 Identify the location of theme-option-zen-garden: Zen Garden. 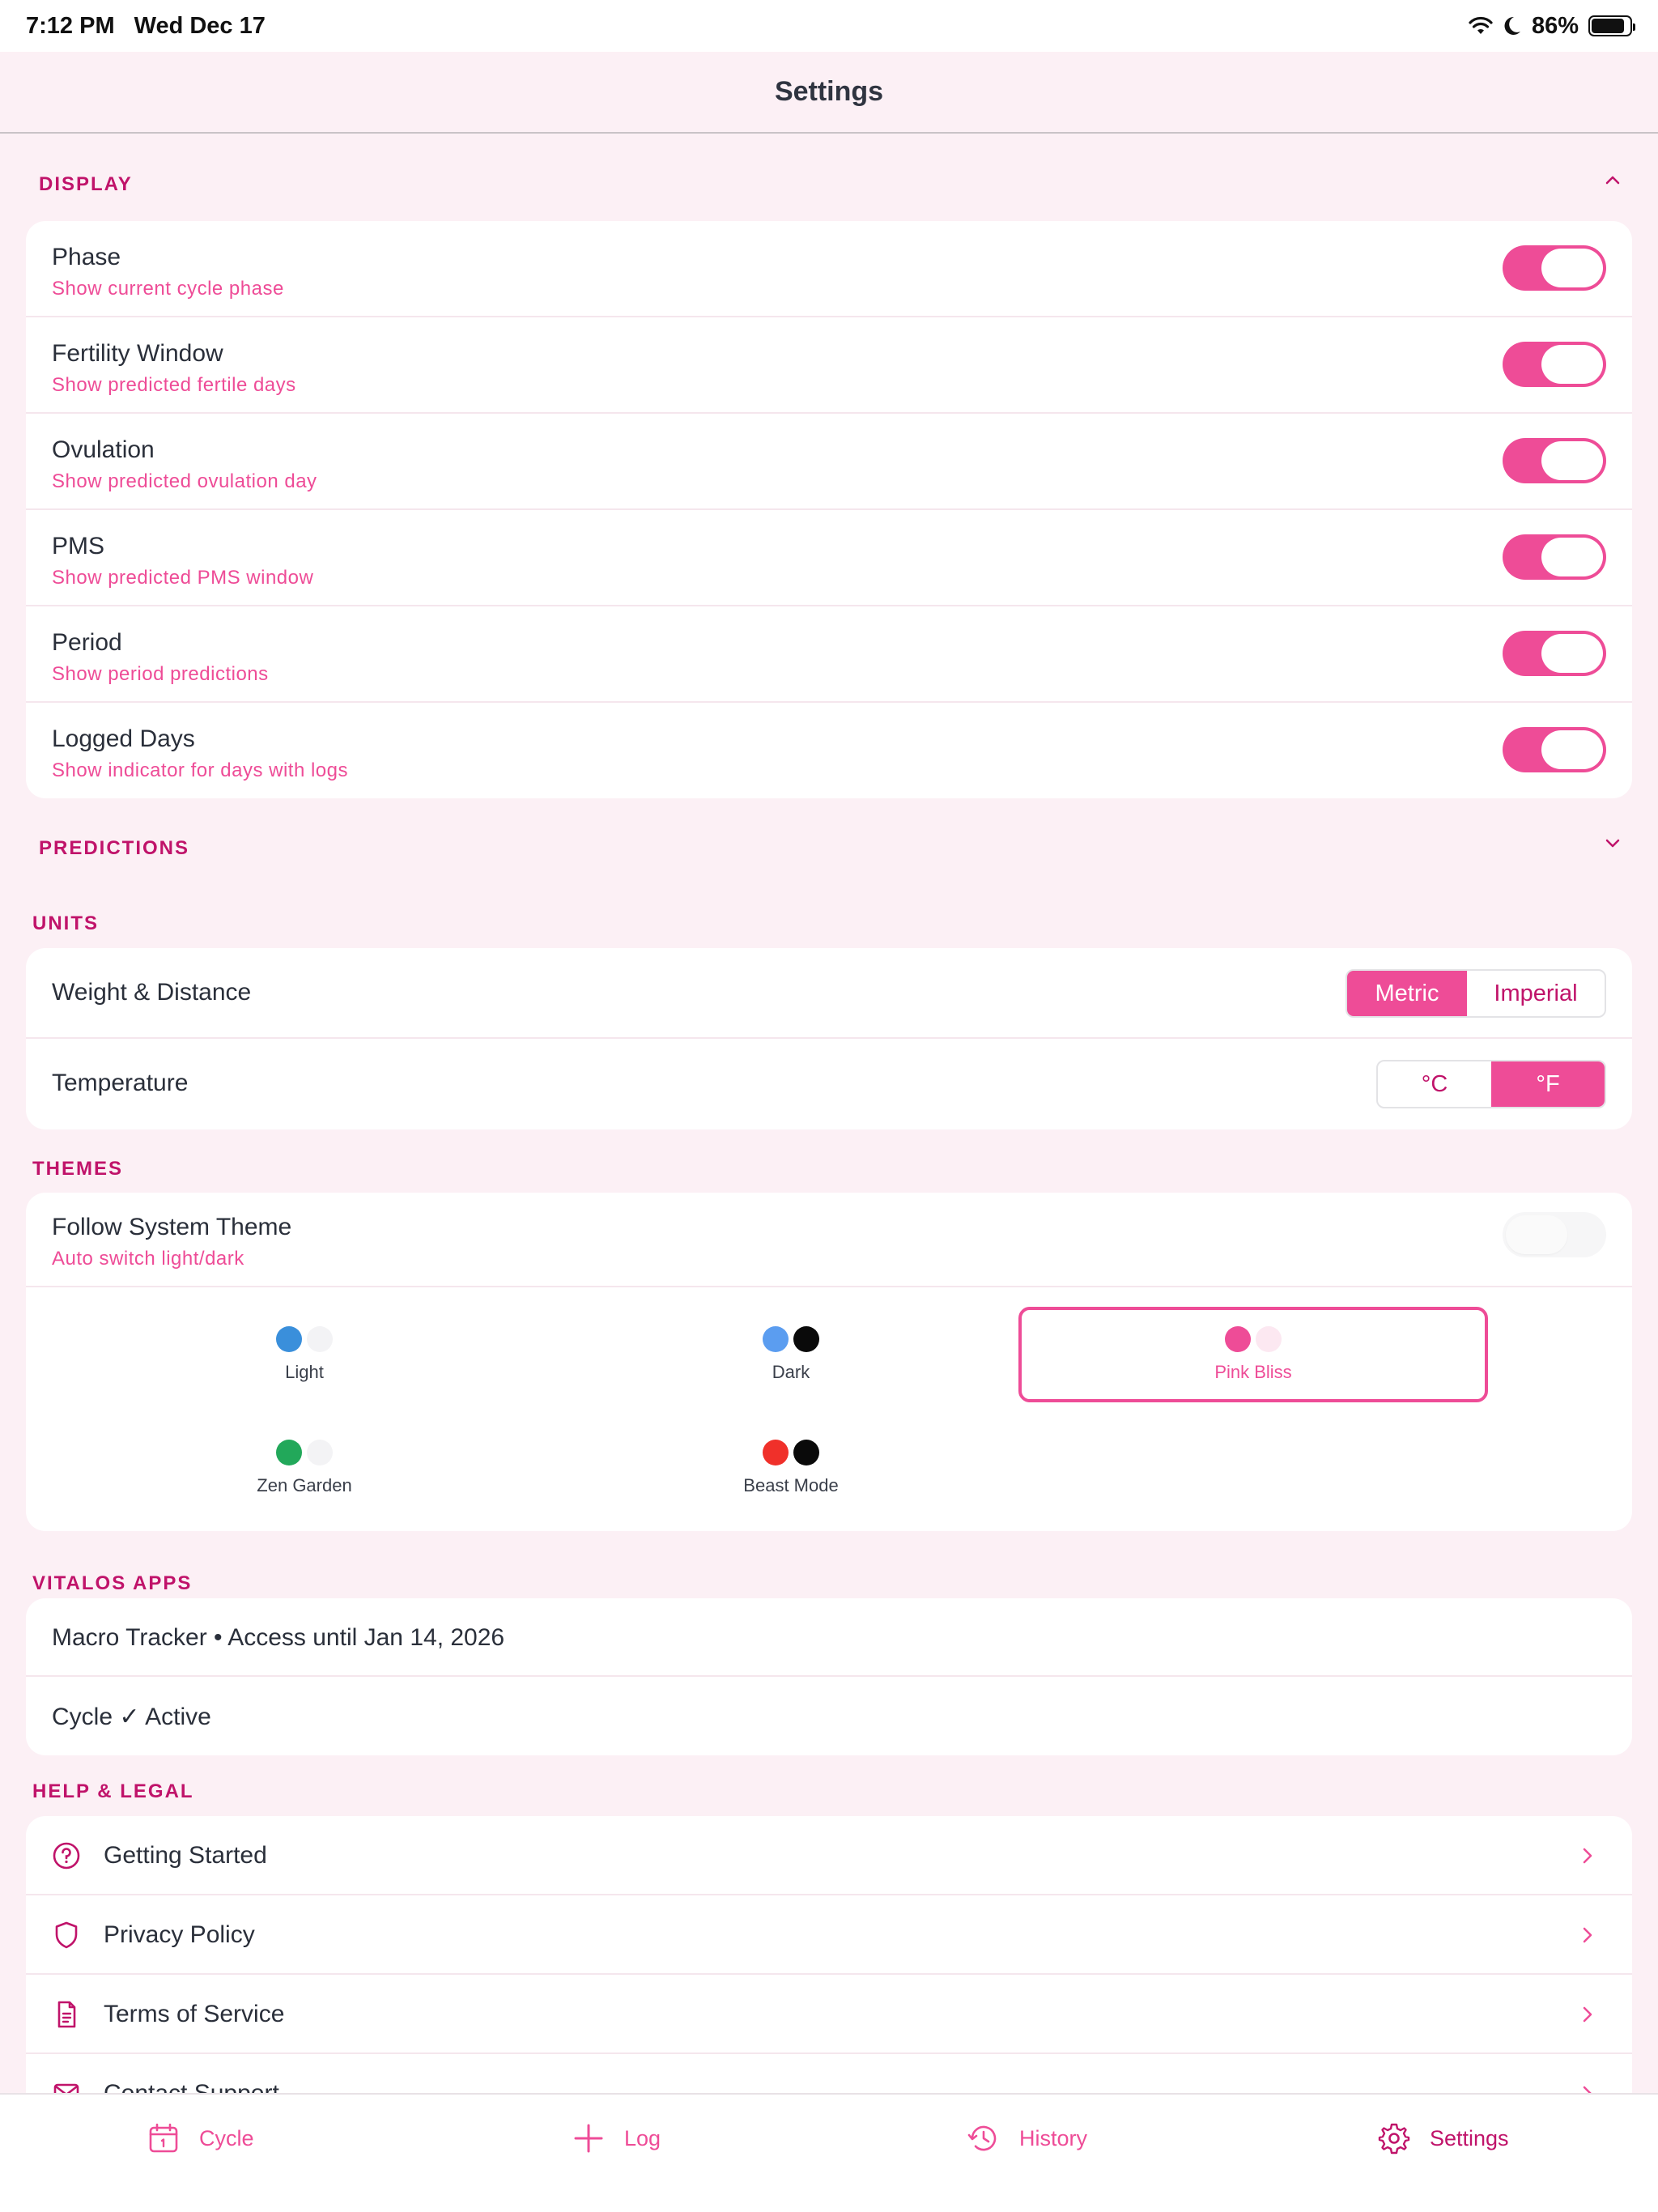
(304, 1468).